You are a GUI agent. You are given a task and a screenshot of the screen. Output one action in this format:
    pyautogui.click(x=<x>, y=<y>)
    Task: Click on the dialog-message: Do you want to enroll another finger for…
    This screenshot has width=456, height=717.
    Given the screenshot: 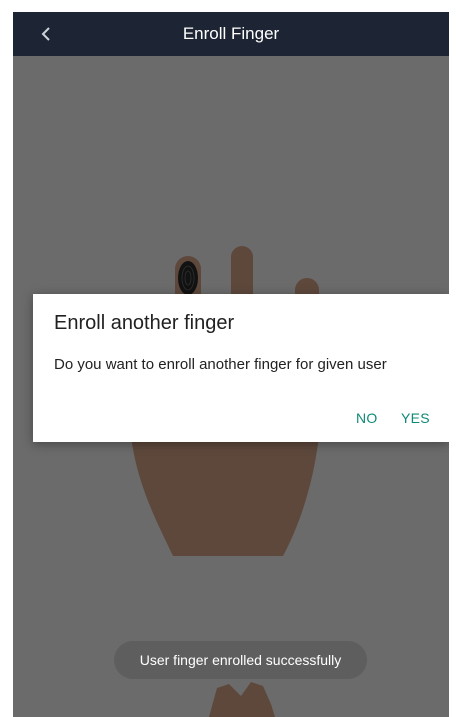 What is the action you would take?
    pyautogui.click(x=220, y=364)
    